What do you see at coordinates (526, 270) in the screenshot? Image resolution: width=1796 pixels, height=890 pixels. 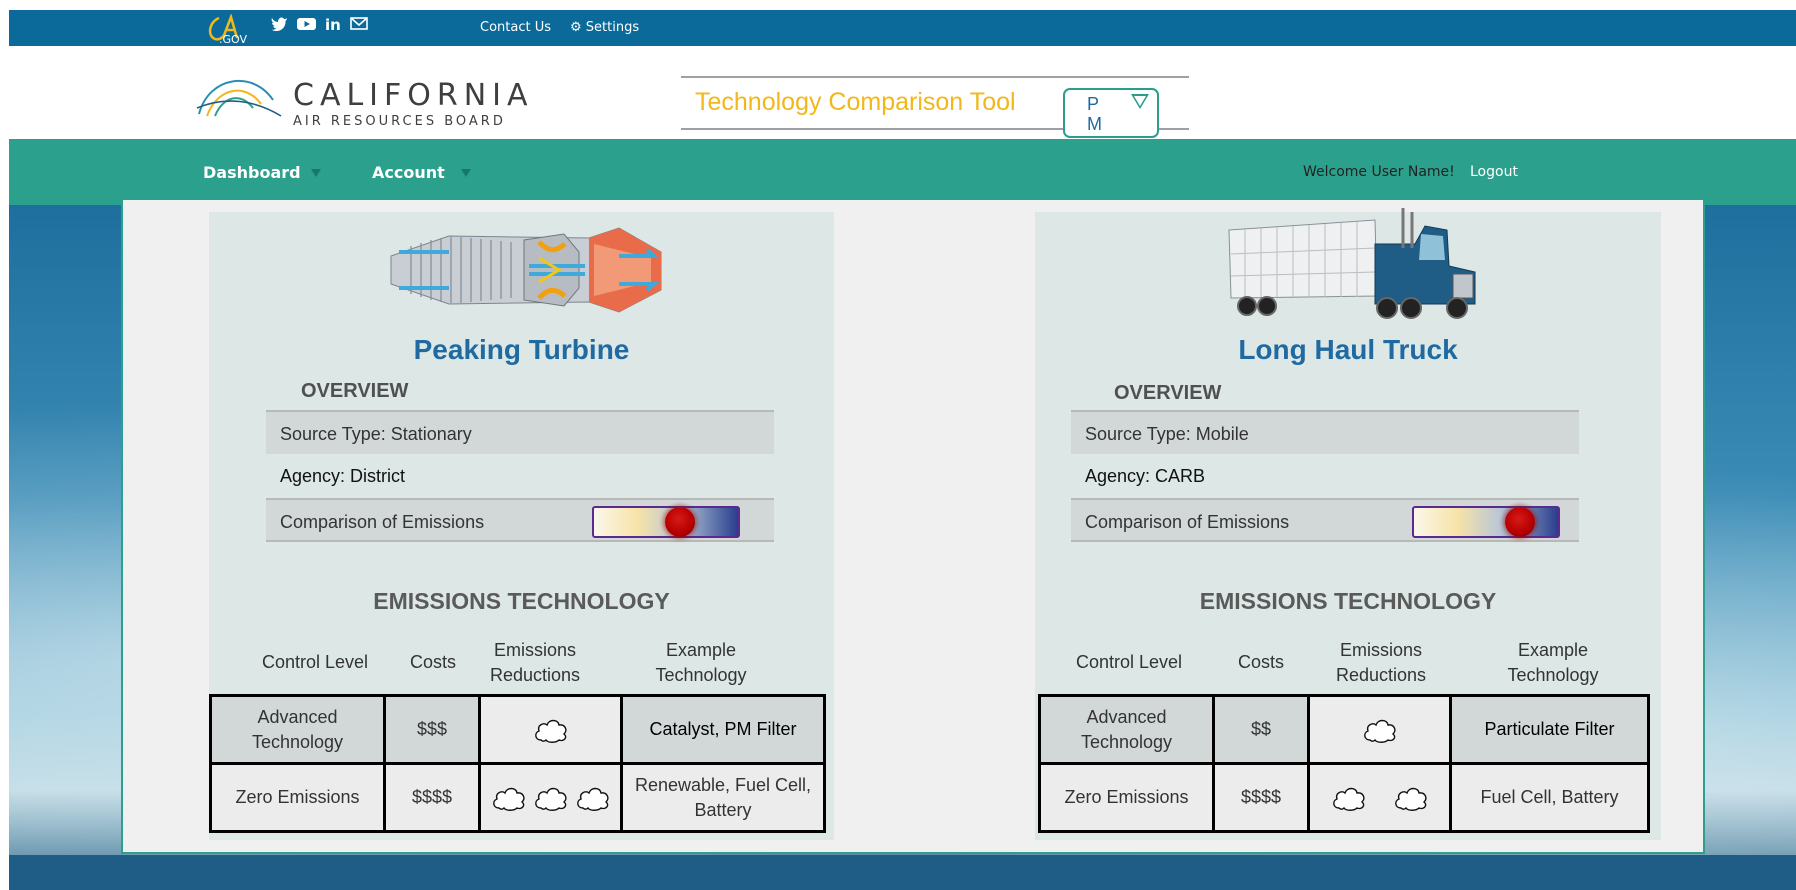 I see `turbine-icon` at bounding box center [526, 270].